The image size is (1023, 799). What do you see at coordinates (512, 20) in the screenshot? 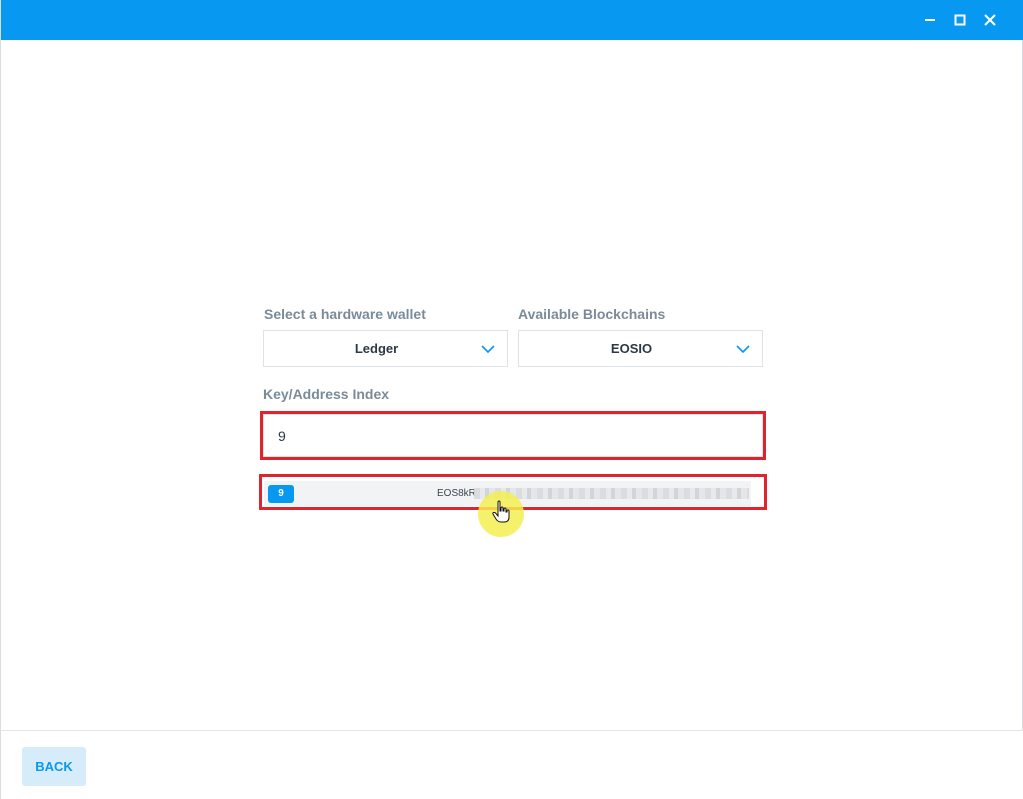
I see `title-bar` at bounding box center [512, 20].